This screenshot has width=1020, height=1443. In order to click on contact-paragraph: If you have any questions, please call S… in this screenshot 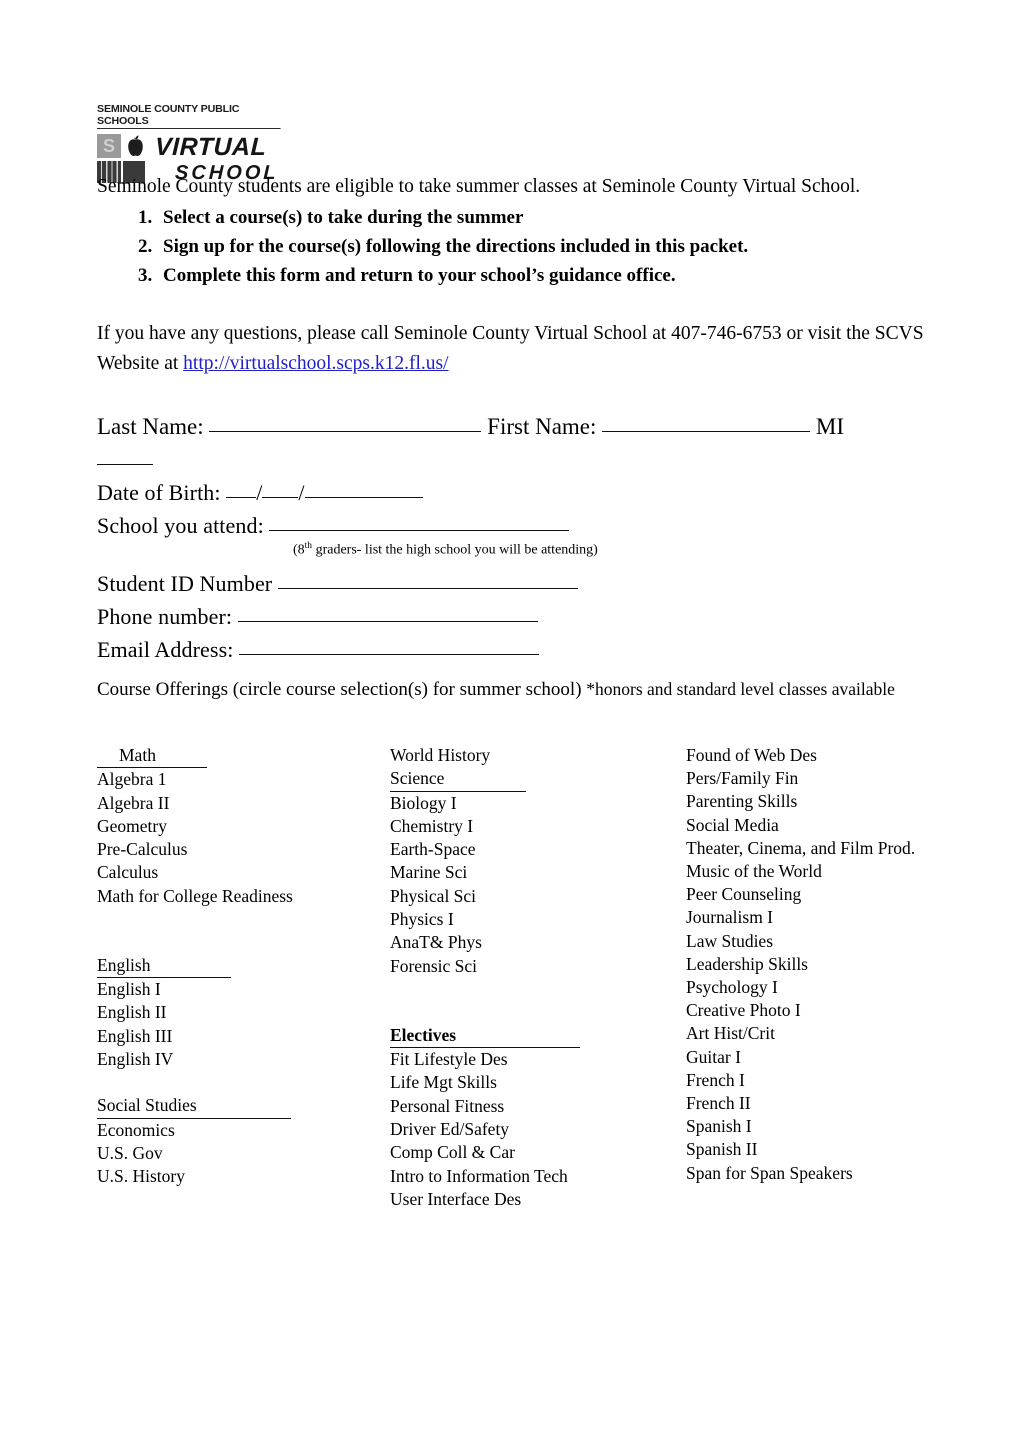, I will do `click(512, 349)`.